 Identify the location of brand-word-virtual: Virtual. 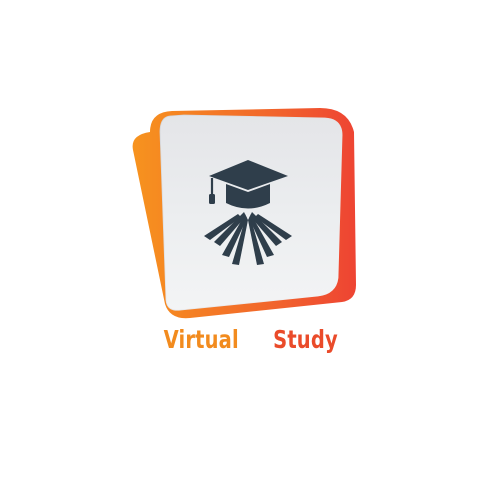
(201, 339).